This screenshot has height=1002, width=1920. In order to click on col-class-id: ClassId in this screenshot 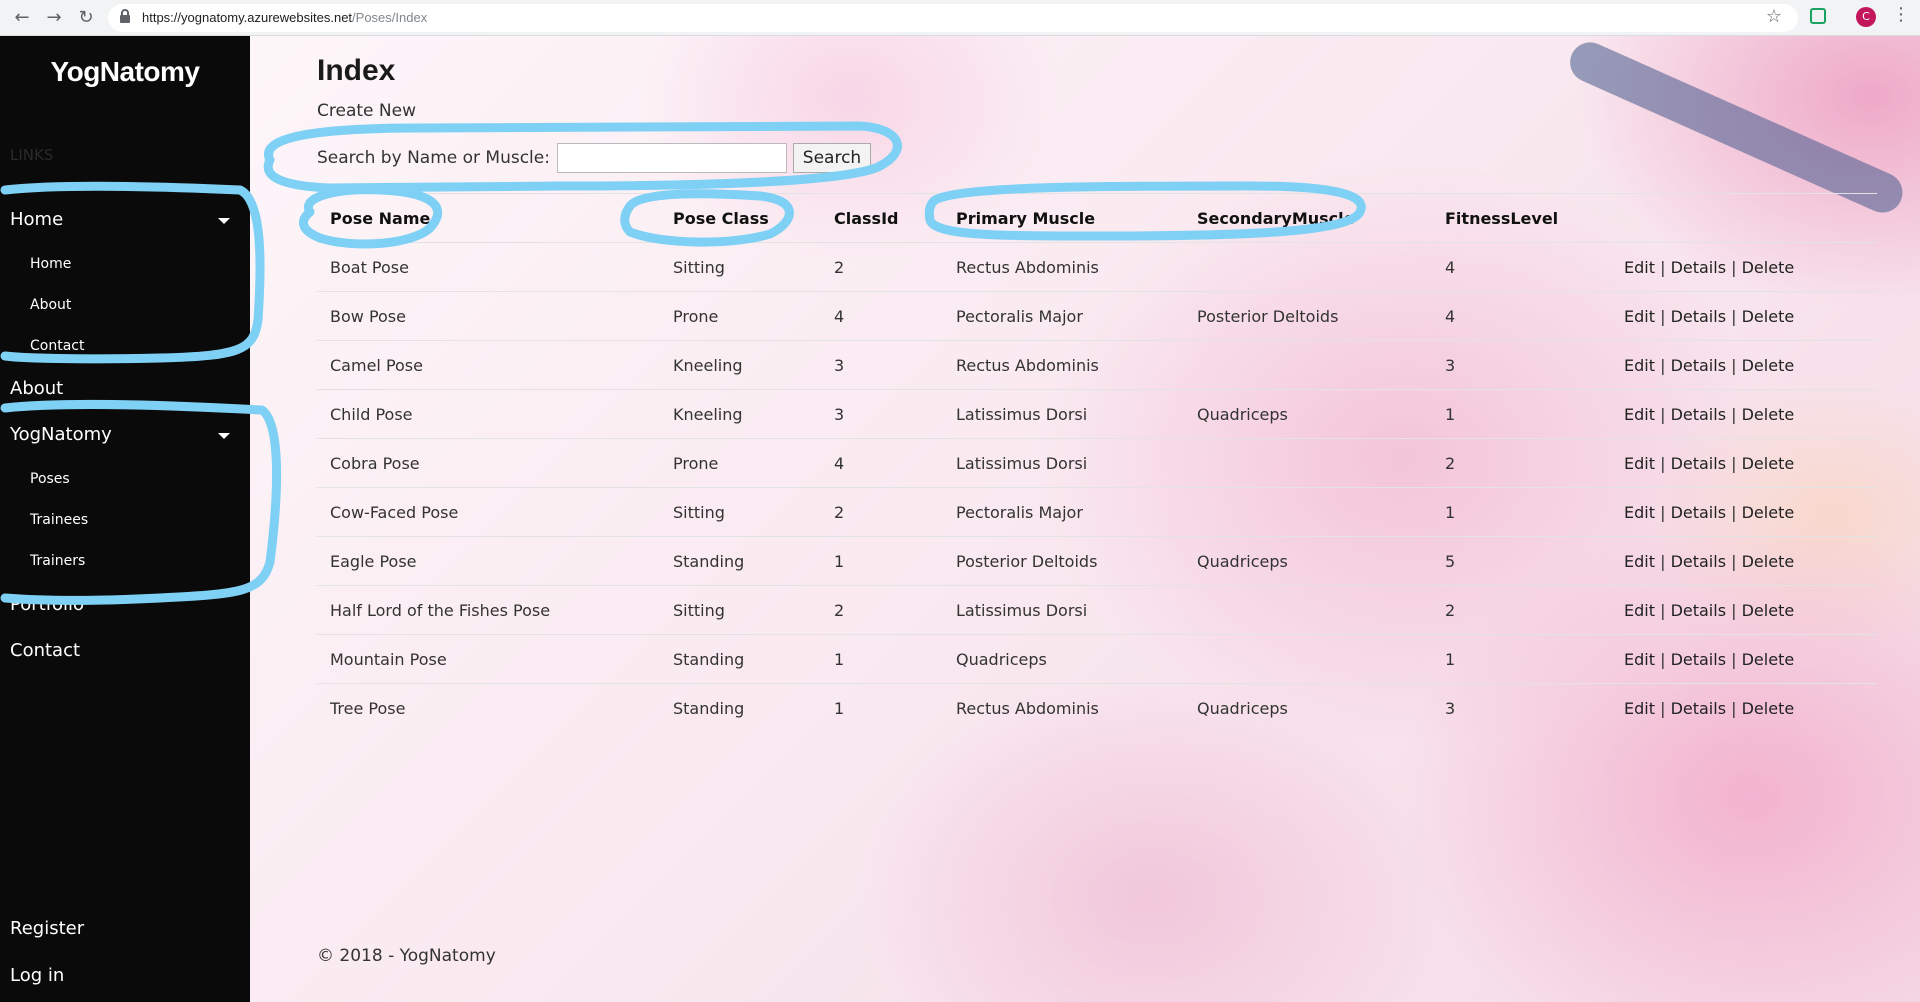, I will do `click(882, 218)`.